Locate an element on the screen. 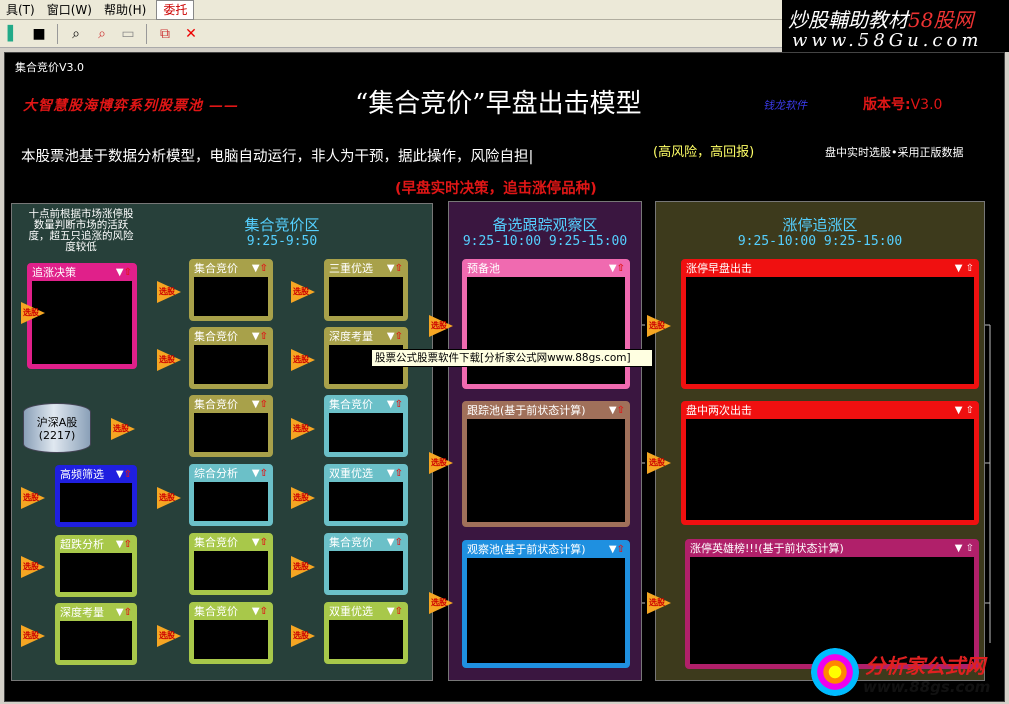  pool-title: 观察池(基于前状态计算) ▼⇧ is located at coordinates (546, 549).